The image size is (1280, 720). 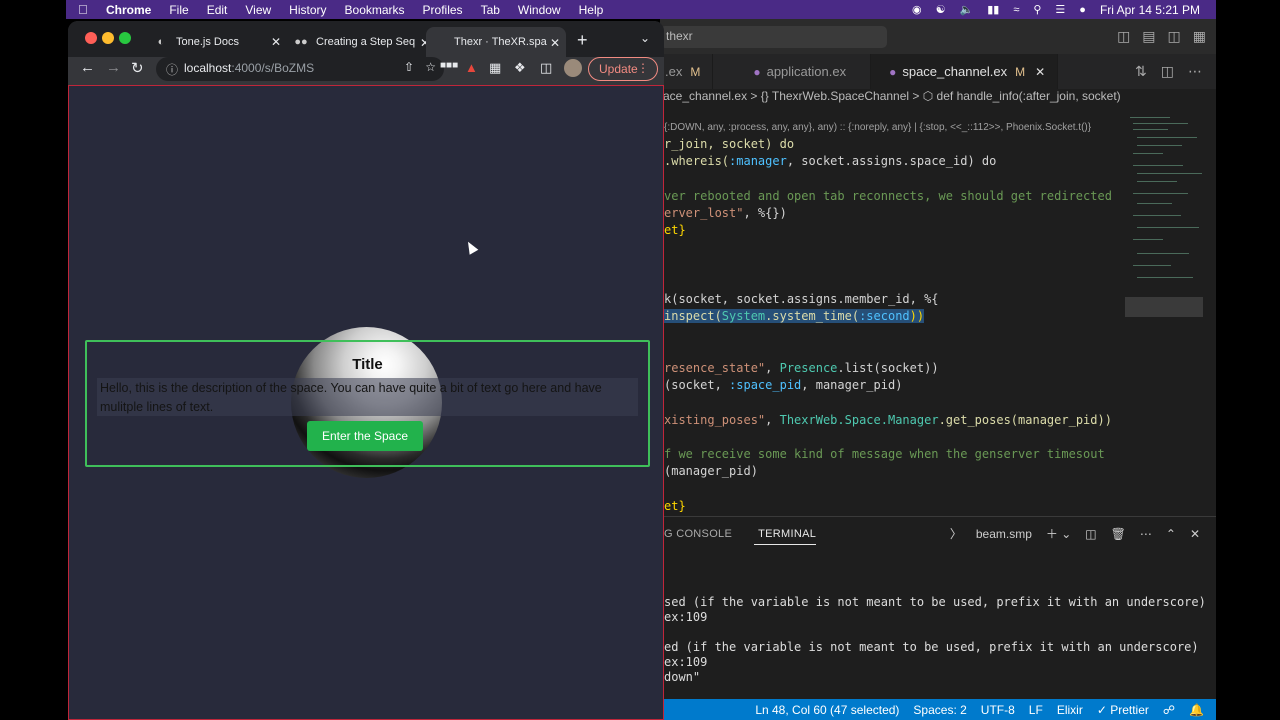 What do you see at coordinates (884, 316) in the screenshot?
I see `code-token: :second` at bounding box center [884, 316].